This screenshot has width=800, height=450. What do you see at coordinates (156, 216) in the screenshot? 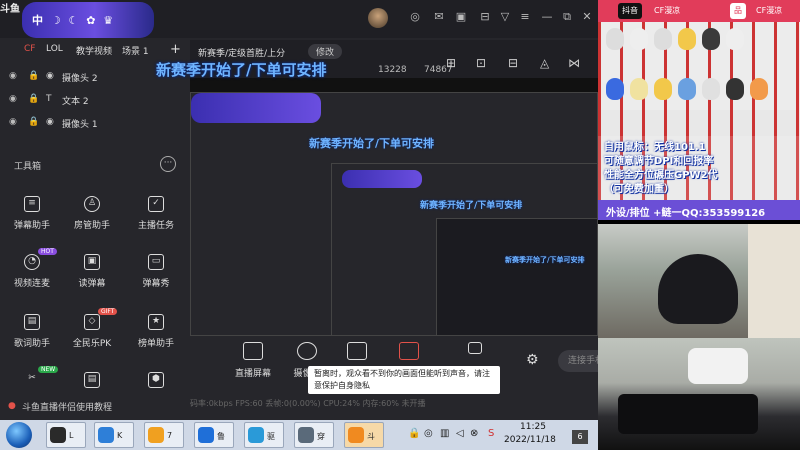
I see `tool-anchor-task: ✓ 主播任务` at bounding box center [156, 216].